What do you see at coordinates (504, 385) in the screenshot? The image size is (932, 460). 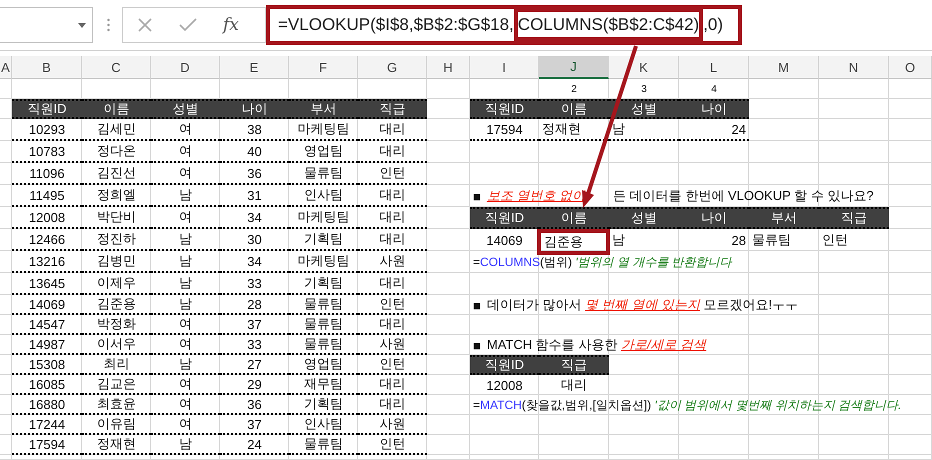 I see `table-cell-text: 12008` at bounding box center [504, 385].